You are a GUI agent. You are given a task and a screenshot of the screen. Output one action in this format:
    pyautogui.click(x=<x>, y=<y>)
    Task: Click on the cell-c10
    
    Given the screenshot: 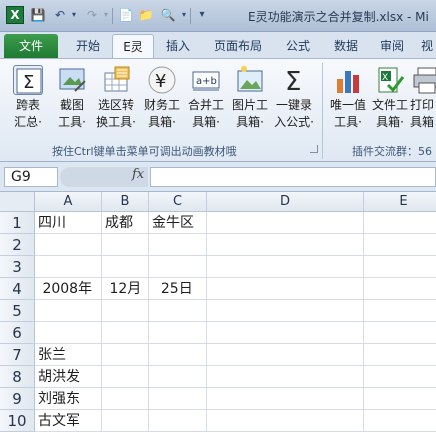 What is the action you would take?
    pyautogui.click(x=178, y=421)
    